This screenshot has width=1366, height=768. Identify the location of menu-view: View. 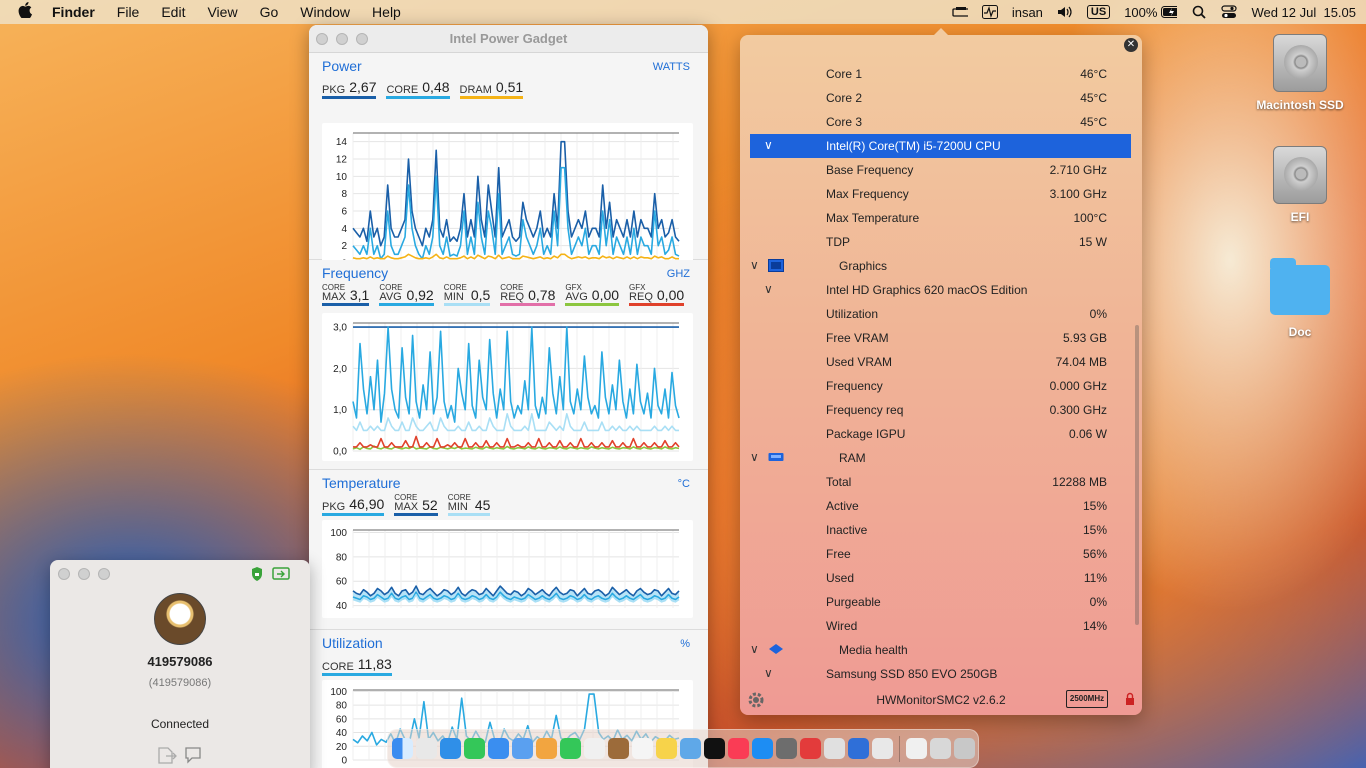
(222, 12).